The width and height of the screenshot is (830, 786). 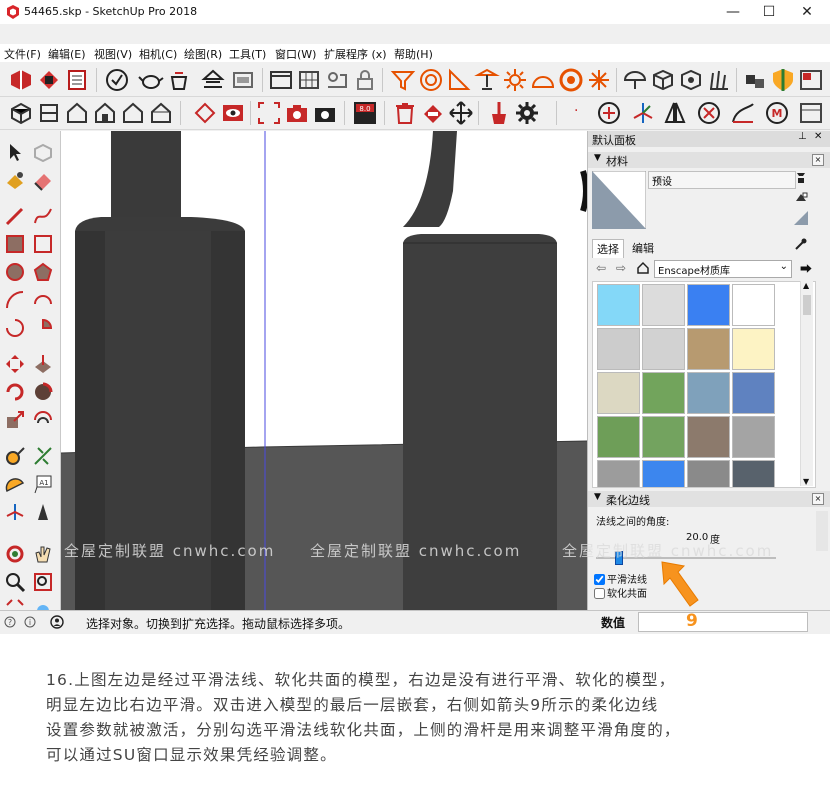 What do you see at coordinates (15, 392) in the screenshot?
I see `rotate-icon` at bounding box center [15, 392].